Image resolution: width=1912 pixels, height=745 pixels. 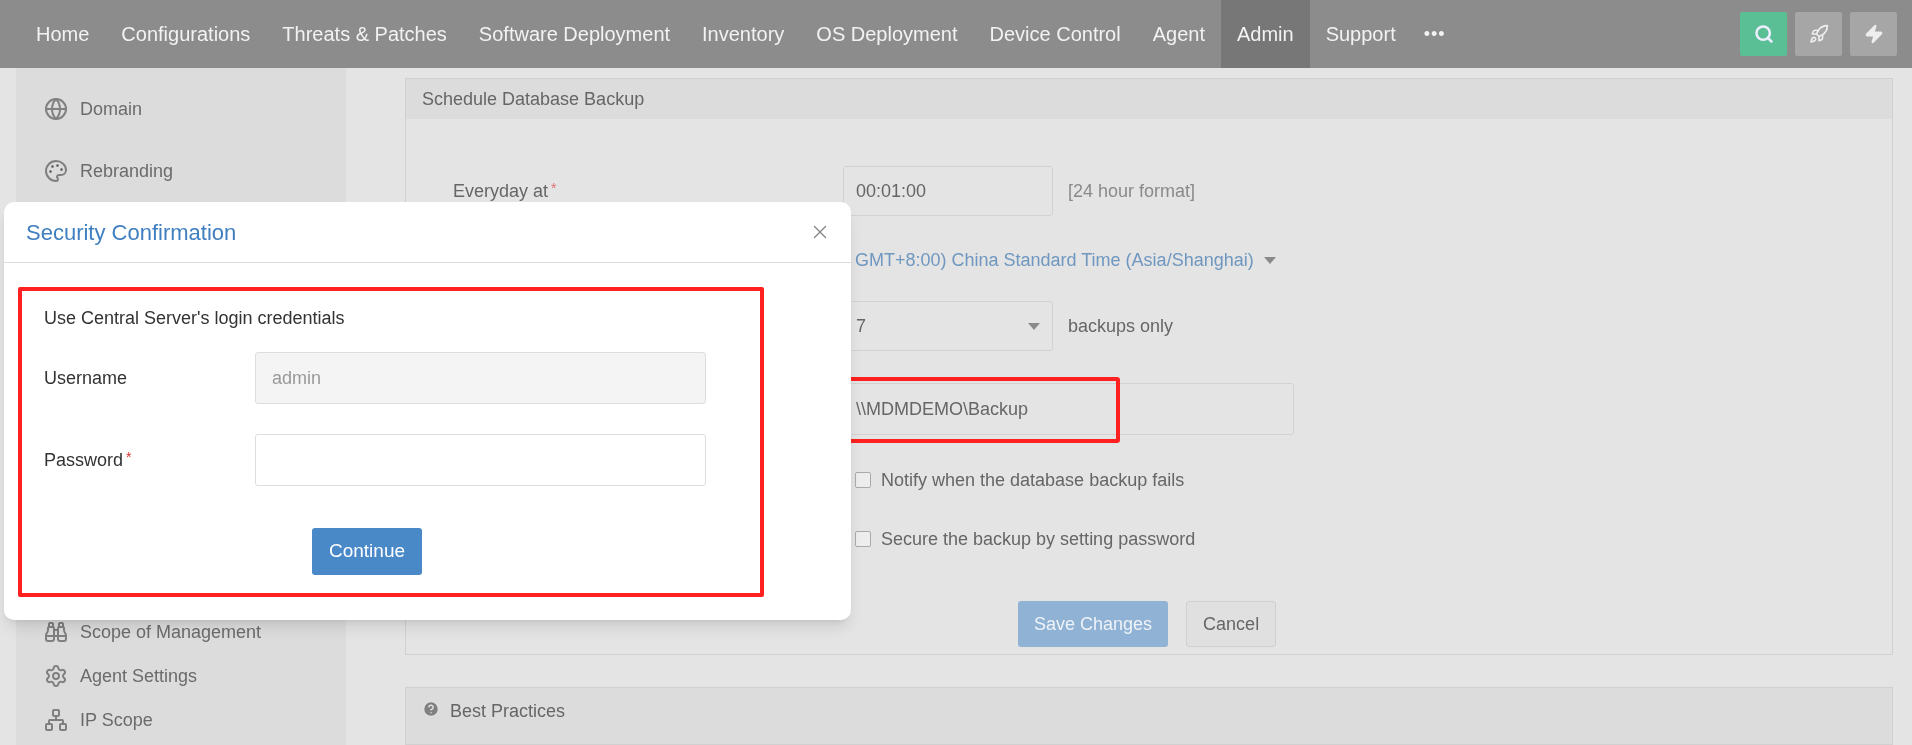 I want to click on nav-tab: Configurations, so click(x=186, y=34).